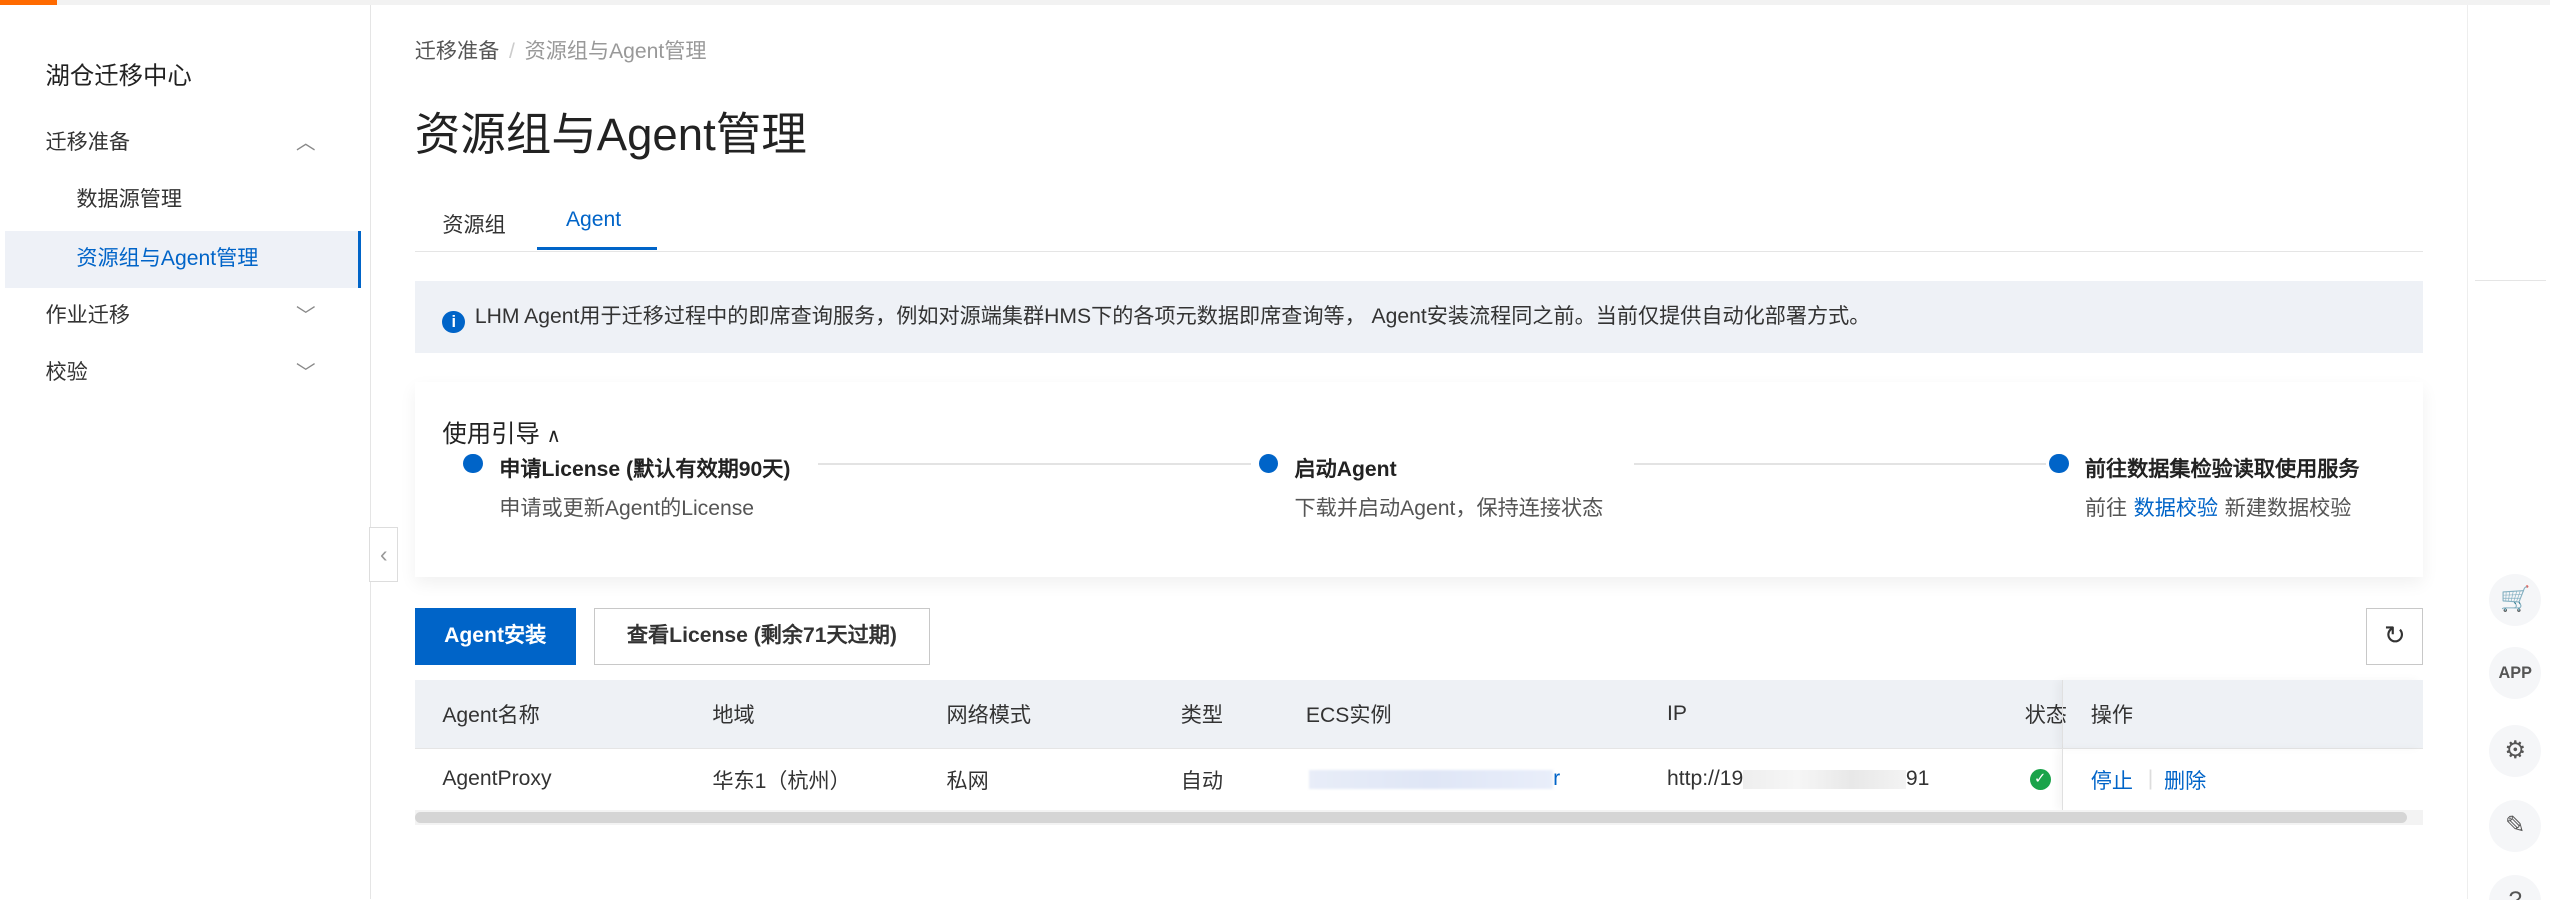 This screenshot has height=900, width=2550. I want to click on column-header: 网络模式, so click(989, 716).